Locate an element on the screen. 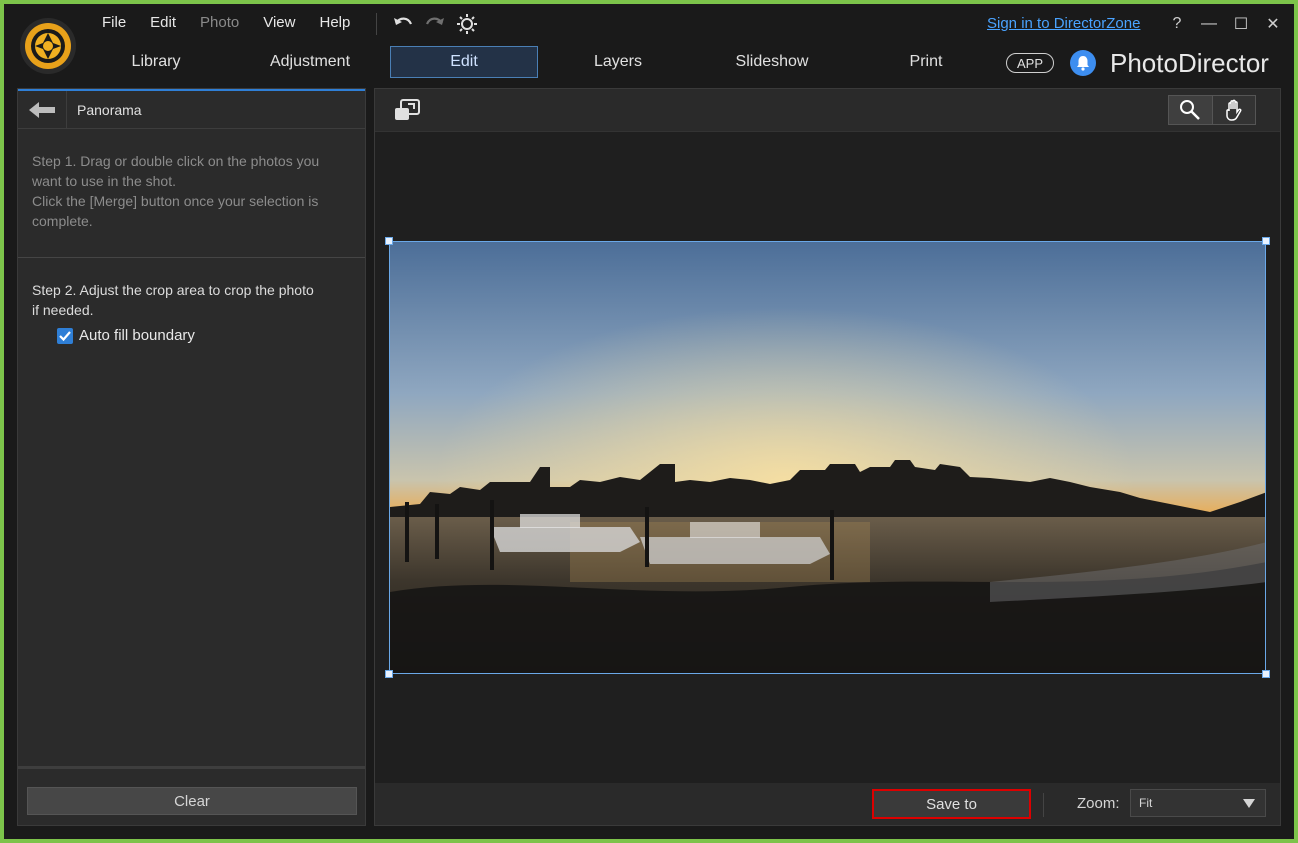  view-tool-group is located at coordinates (1212, 110).